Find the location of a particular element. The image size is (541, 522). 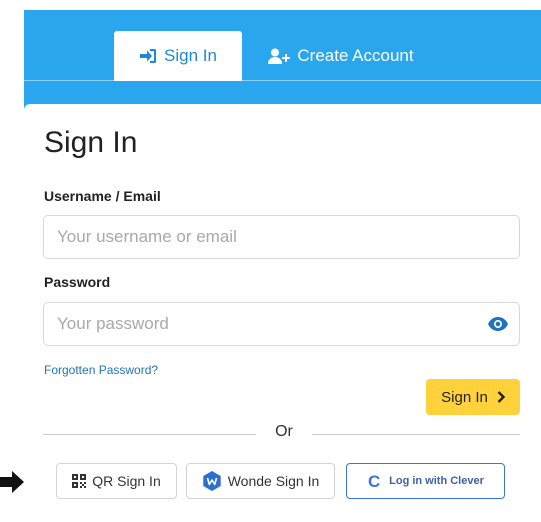

wonde-logo-icon is located at coordinates (212, 481).